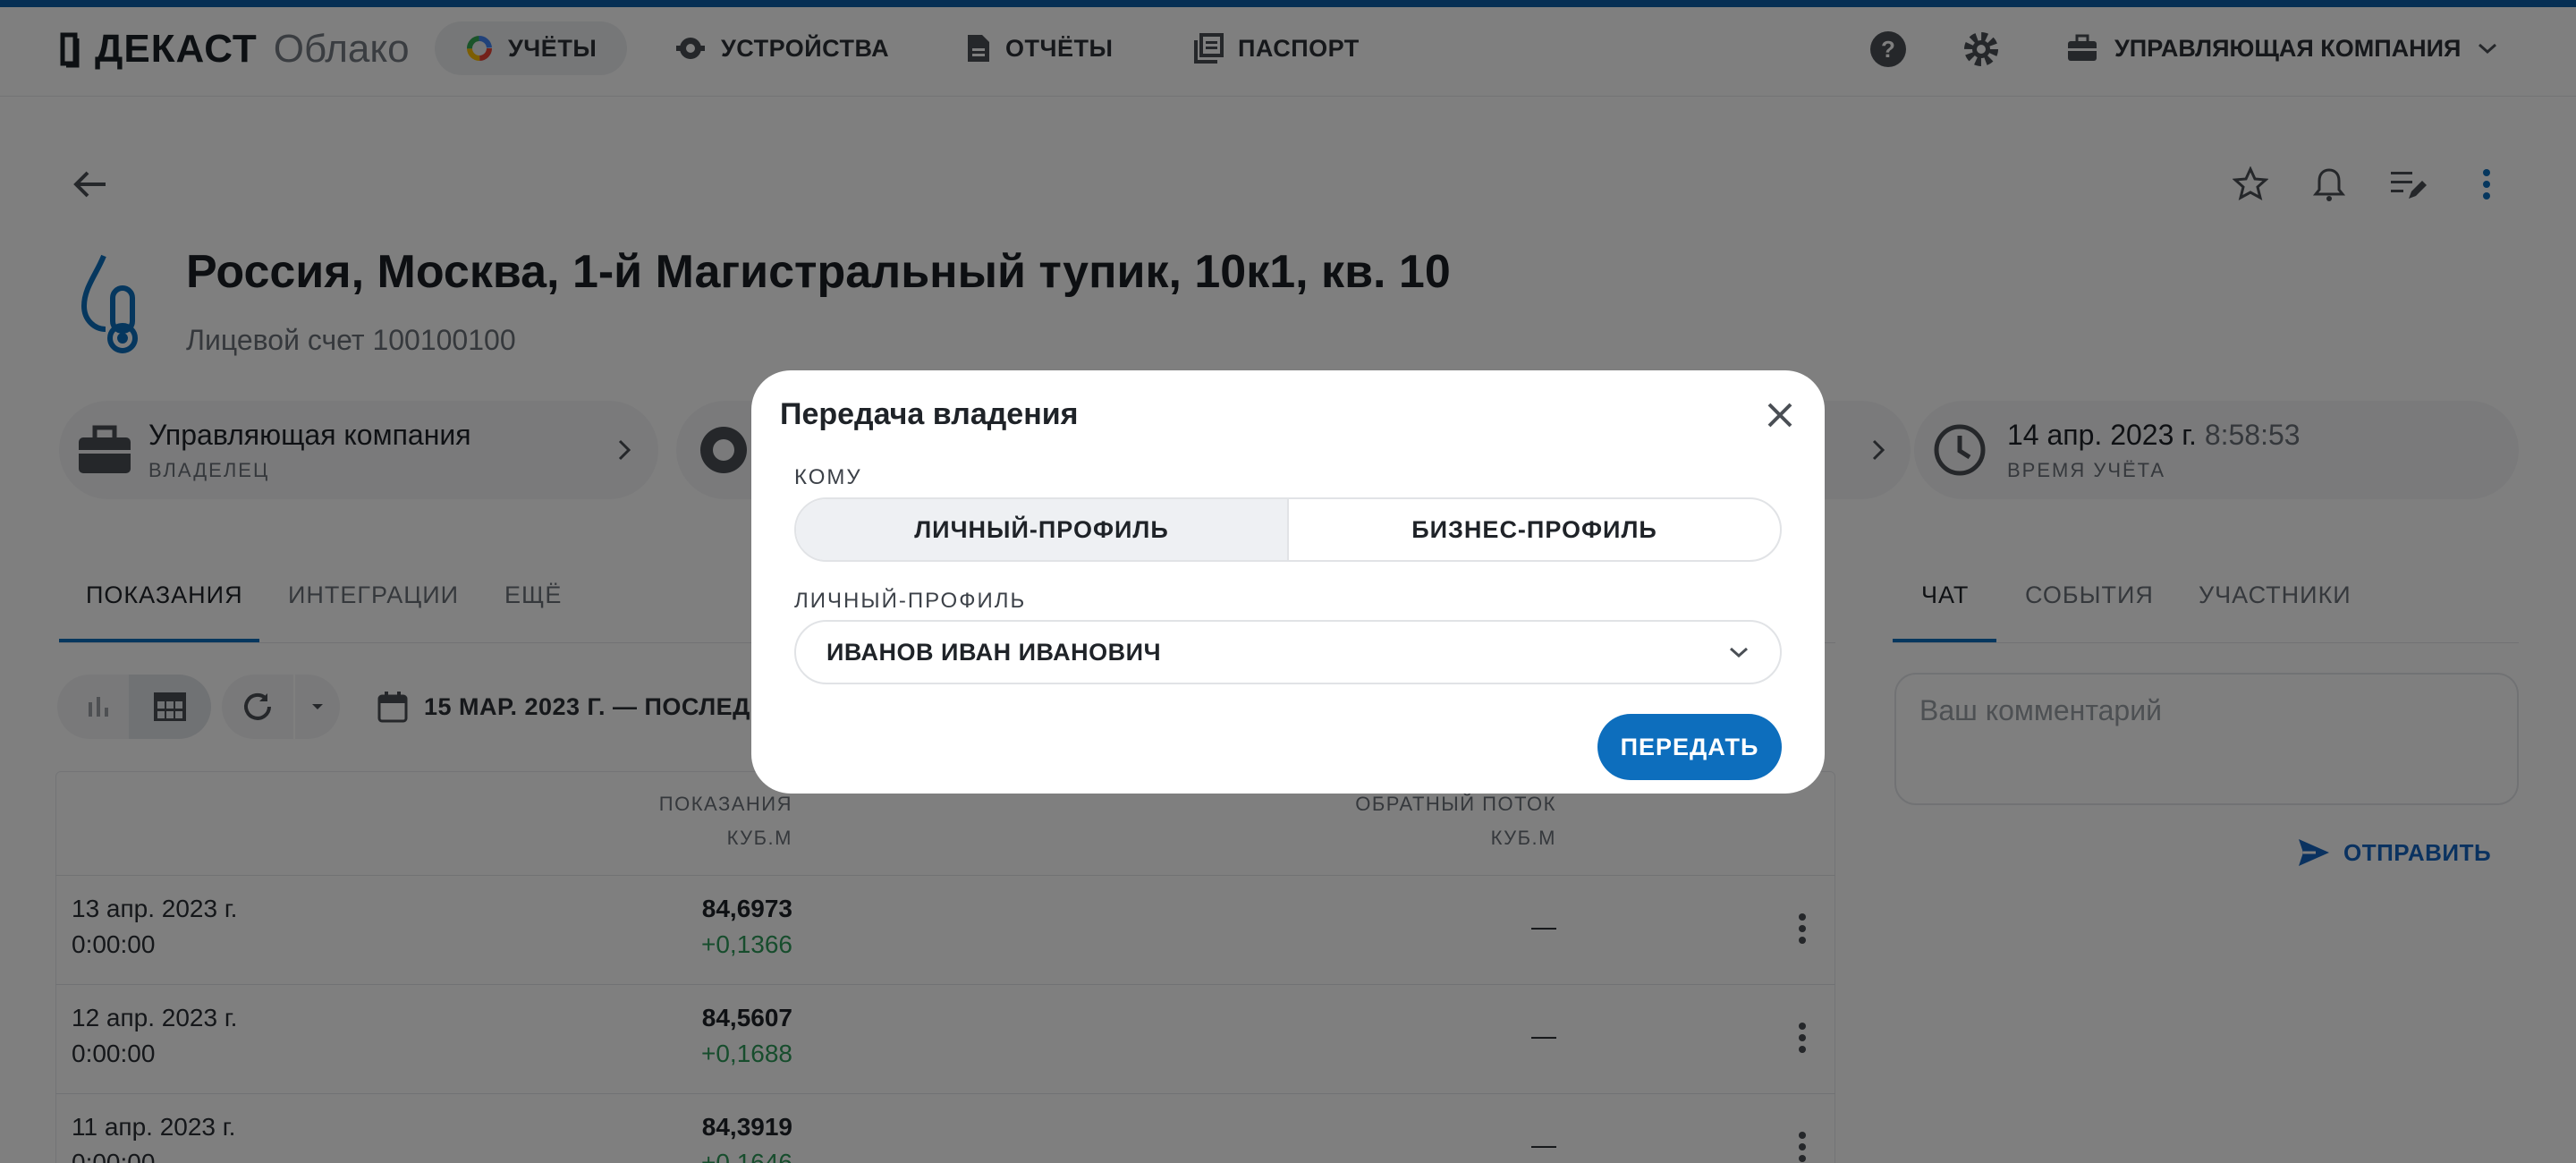 This screenshot has height=1163, width=2576. Describe the element at coordinates (1780, 415) in the screenshot. I see `close-icon` at that location.